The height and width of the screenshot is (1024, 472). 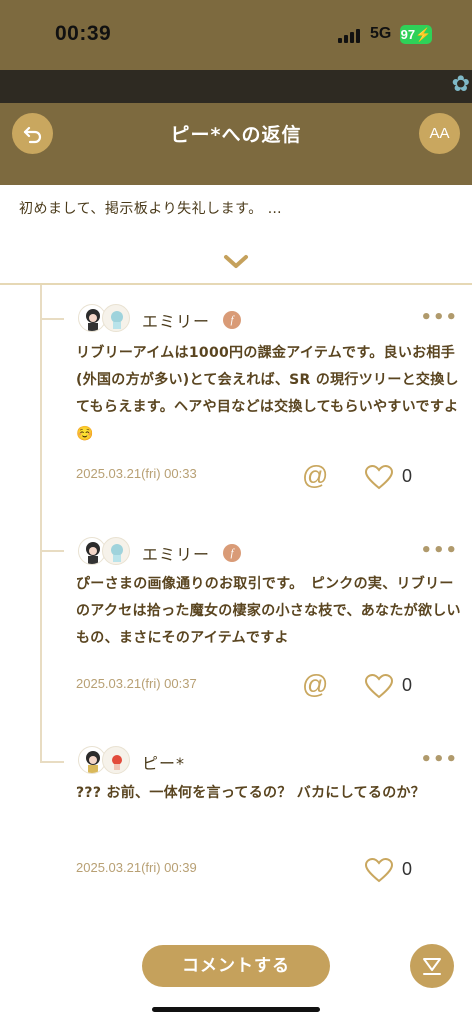 What do you see at coordinates (236, 135) in the screenshot?
I see `page-title: ピー*への返信` at bounding box center [236, 135].